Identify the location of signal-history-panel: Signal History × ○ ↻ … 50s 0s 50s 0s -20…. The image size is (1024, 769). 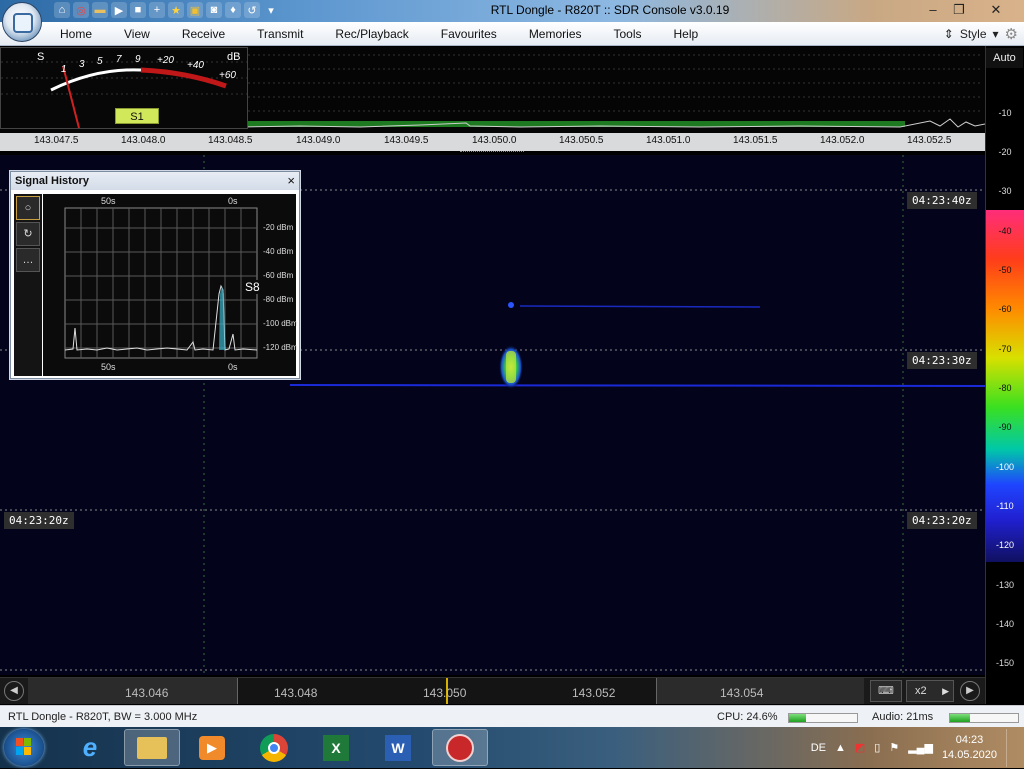
(155, 275).